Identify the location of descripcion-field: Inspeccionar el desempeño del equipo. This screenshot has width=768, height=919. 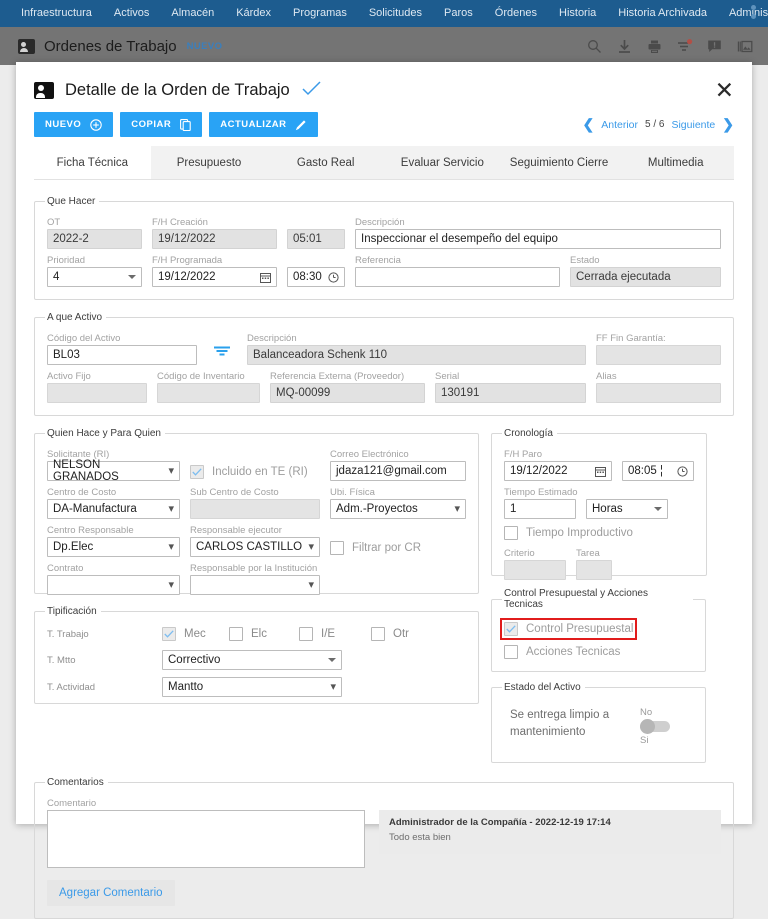
(538, 239).